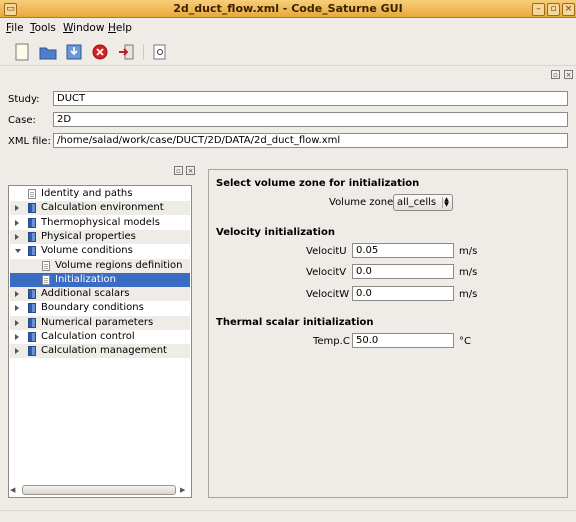 This screenshot has height=522, width=576. What do you see at coordinates (468, 251) in the screenshot?
I see `velocity-u-unit: m/s` at bounding box center [468, 251].